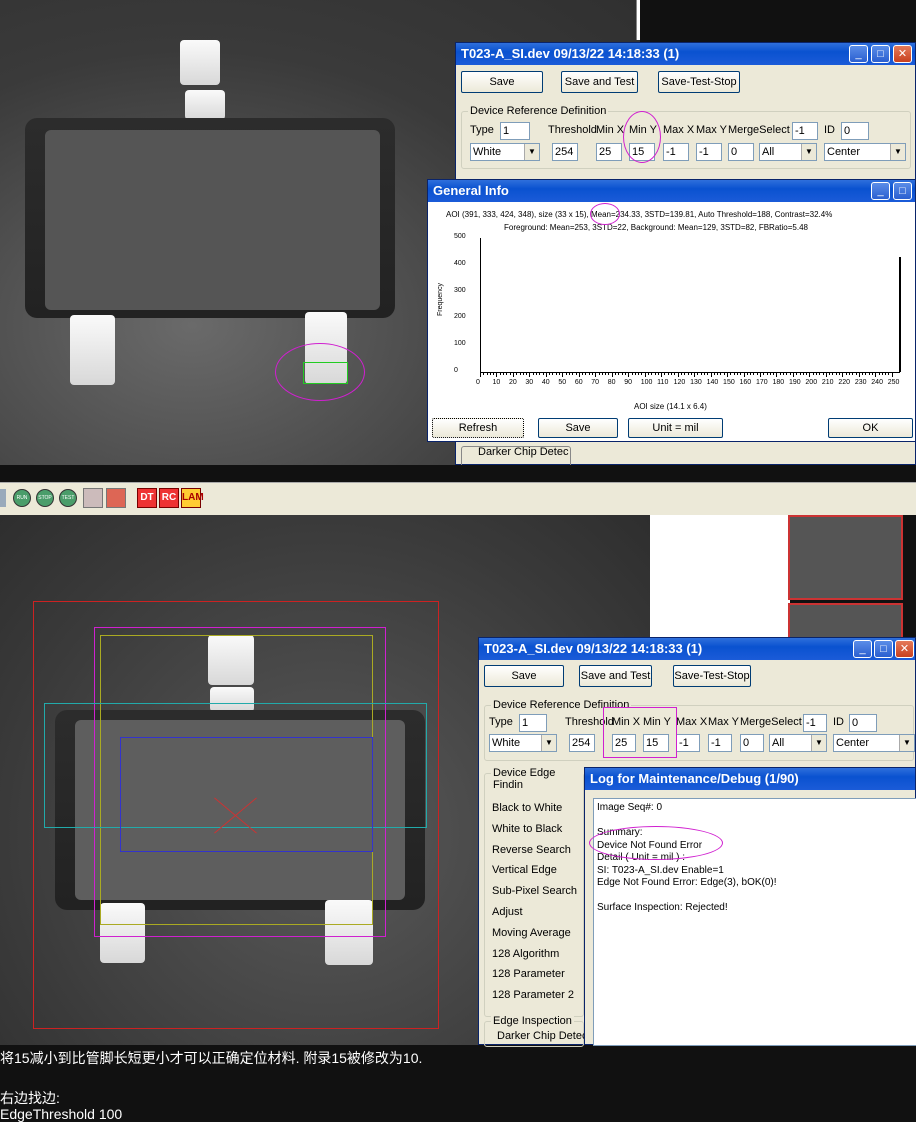  Describe the element at coordinates (527, 829) in the screenshot. I see `edge-option-1: White to Black` at that location.